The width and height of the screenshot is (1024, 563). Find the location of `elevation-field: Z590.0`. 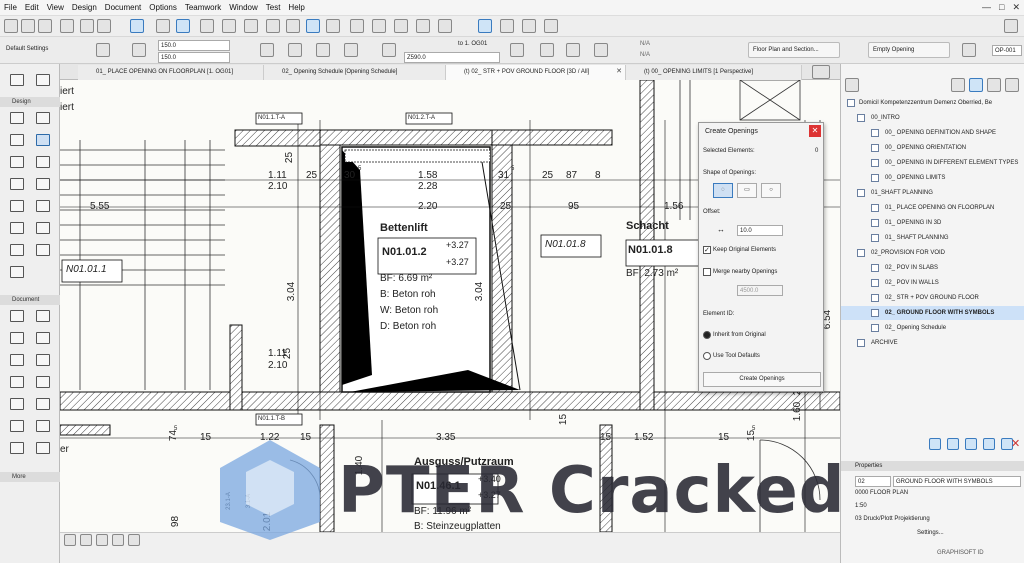

elevation-field: Z590.0 is located at coordinates (452, 57).